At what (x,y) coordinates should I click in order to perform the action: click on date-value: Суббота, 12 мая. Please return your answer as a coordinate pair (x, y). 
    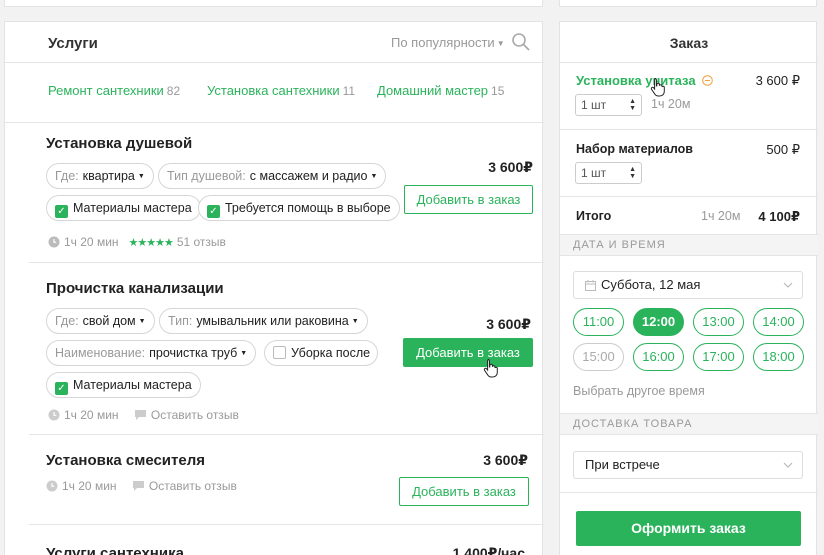
    Looking at the image, I should click on (651, 284).